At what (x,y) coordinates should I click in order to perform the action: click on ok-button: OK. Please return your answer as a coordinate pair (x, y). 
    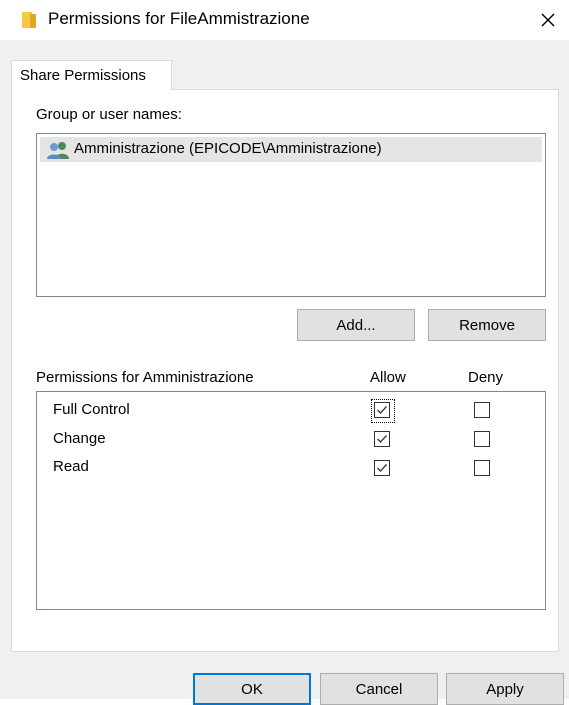
    Looking at the image, I should click on (252, 689).